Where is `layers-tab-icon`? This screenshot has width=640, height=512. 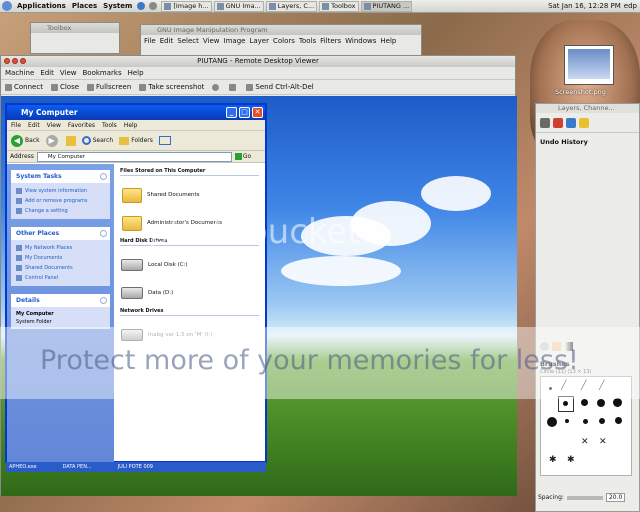
layers-tab-icon is located at coordinates (545, 122).